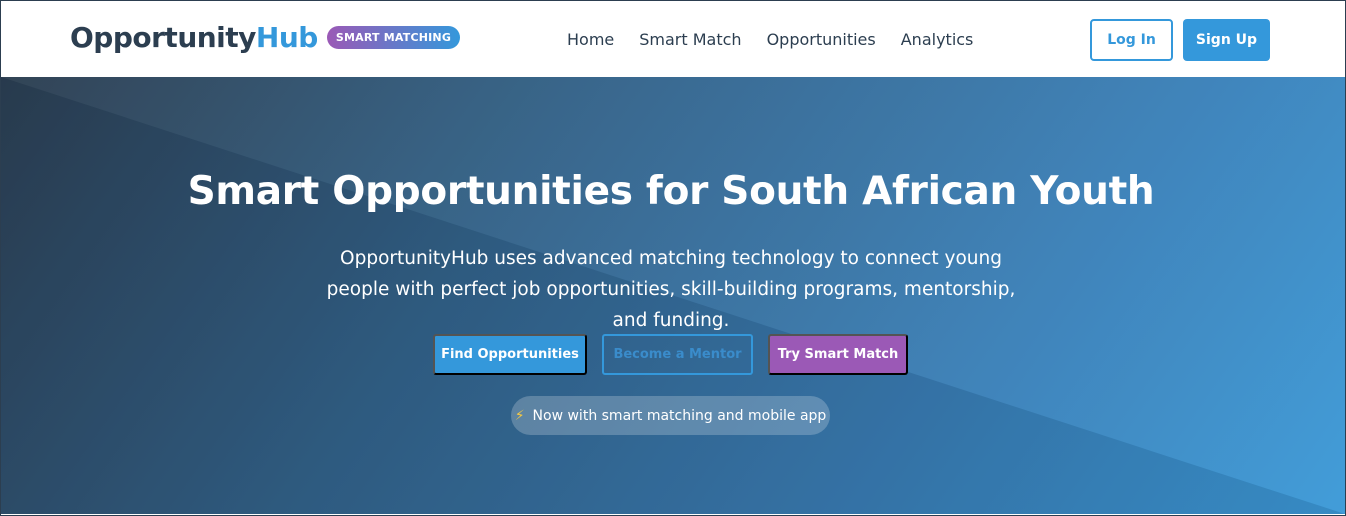  I want to click on find-opportunities-button: Find Opportunities, so click(510, 354).